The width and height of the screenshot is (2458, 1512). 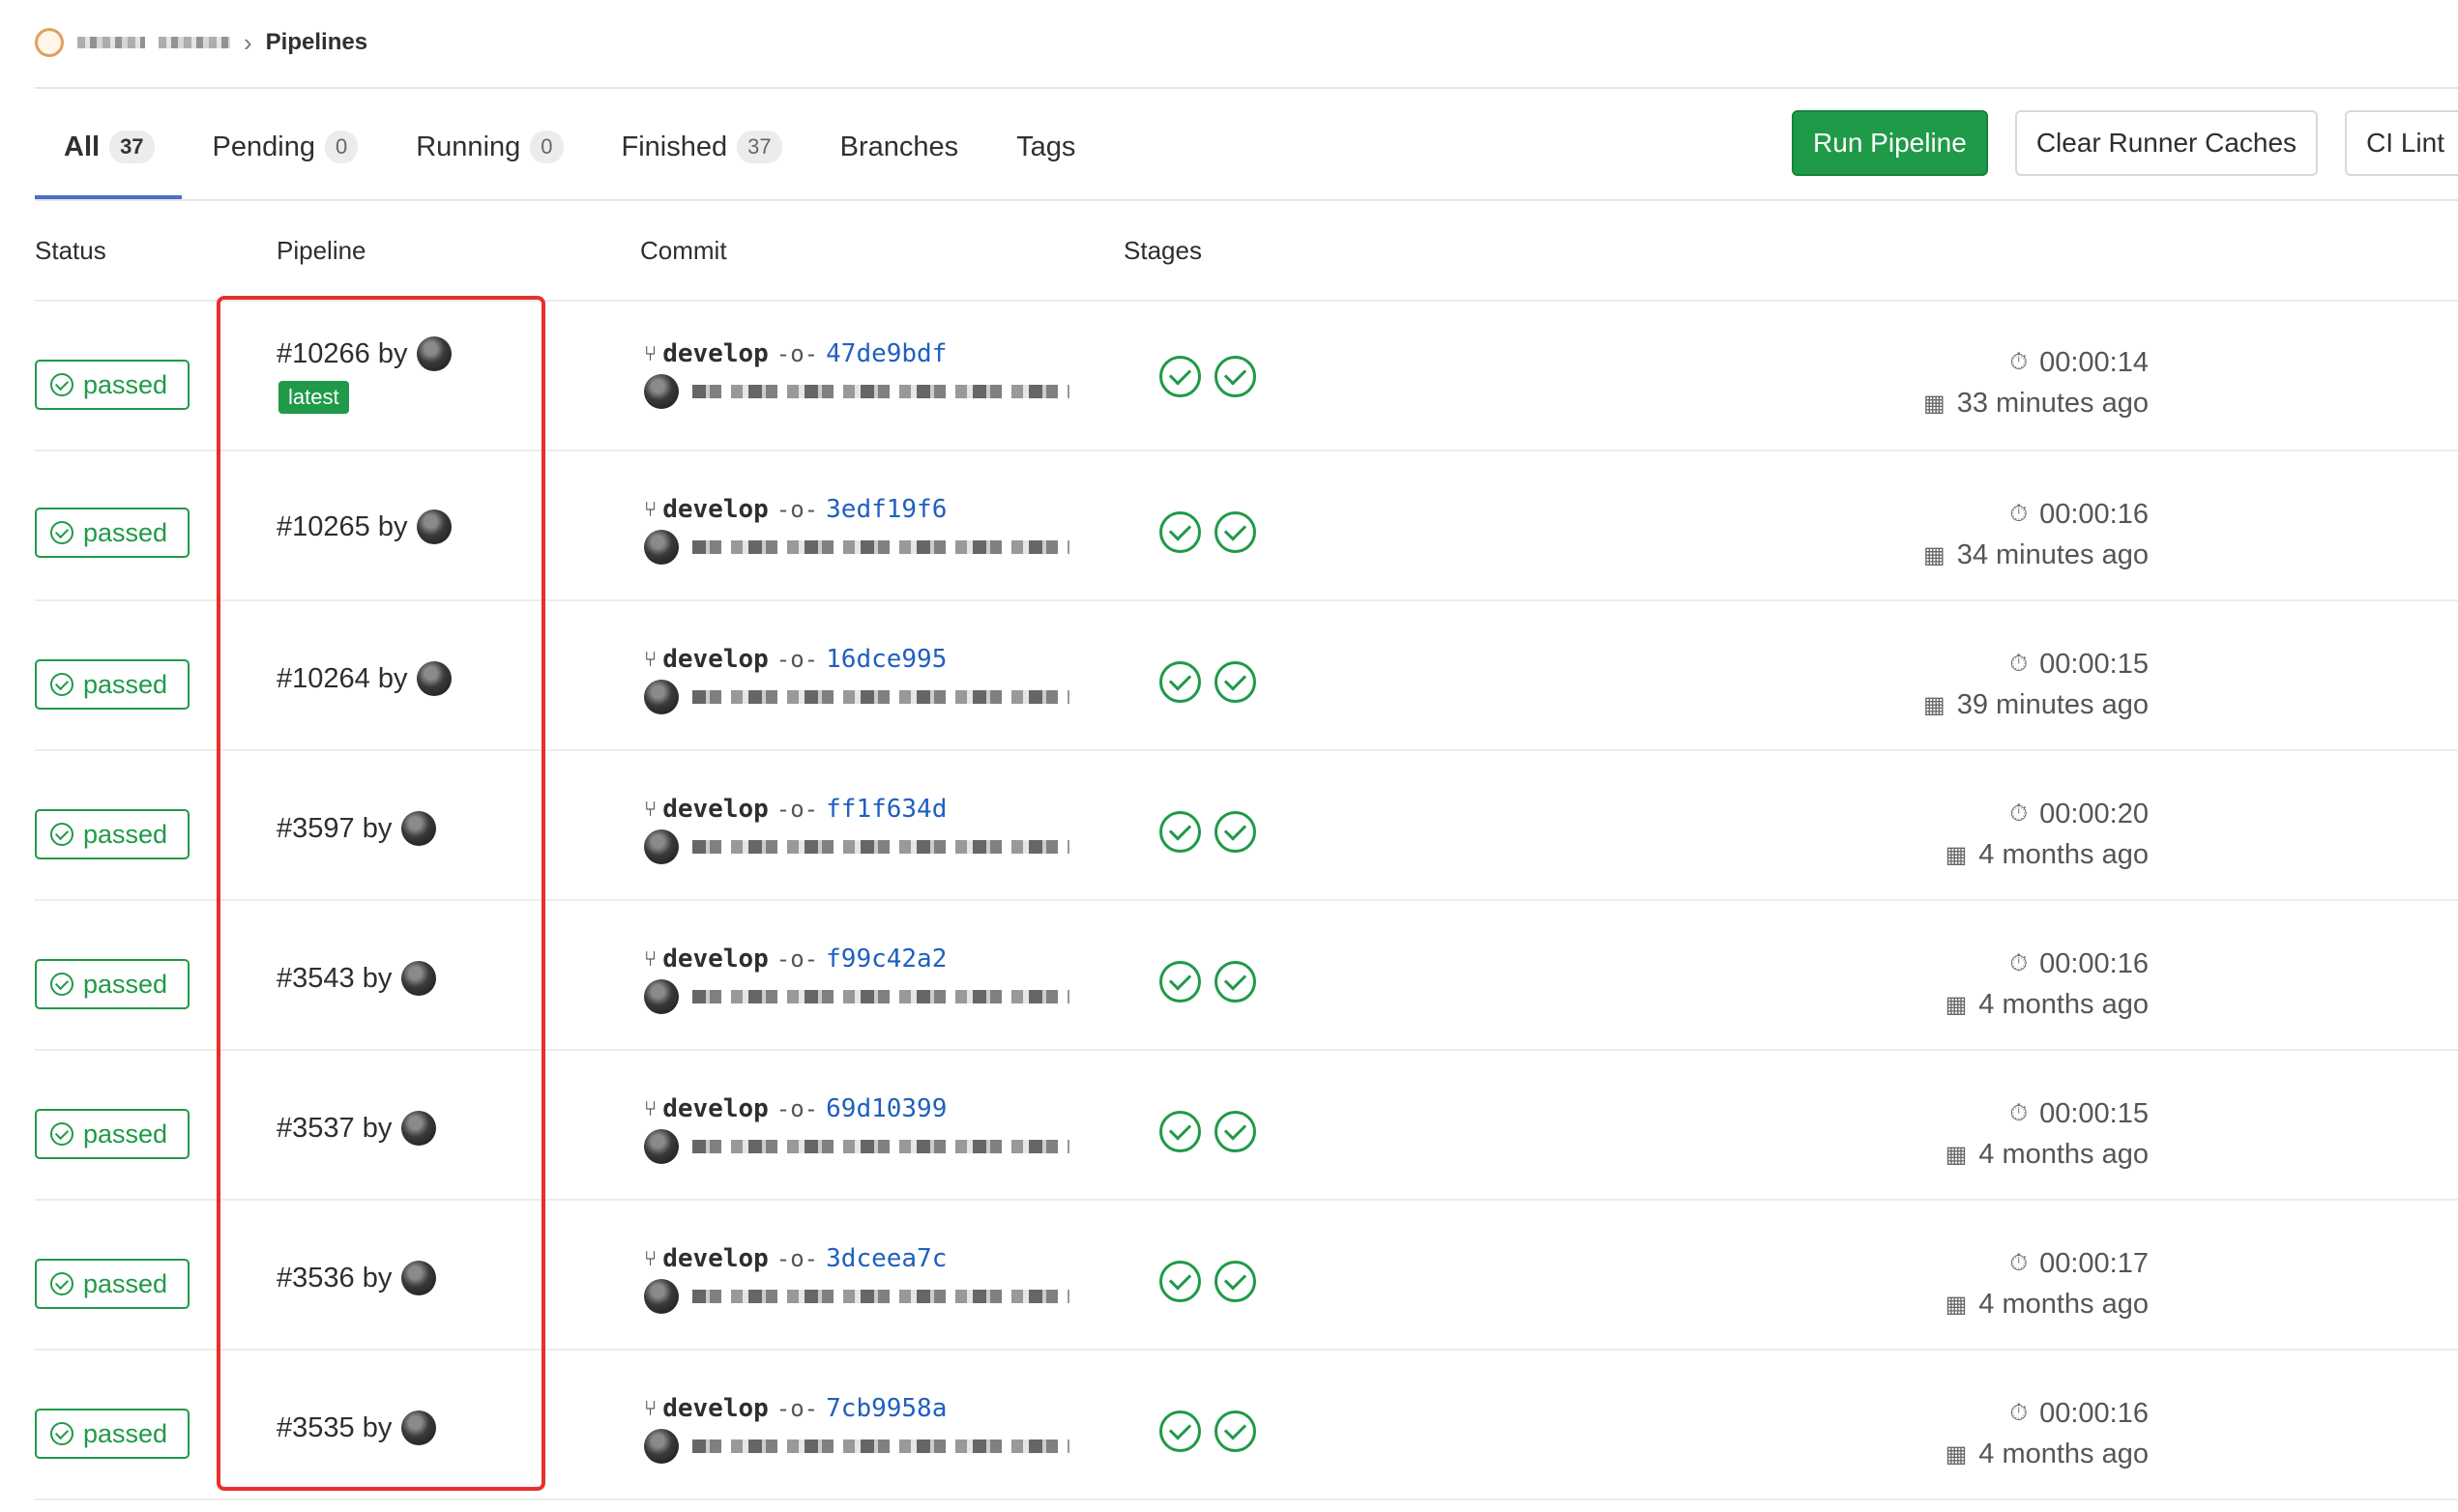 I want to click on tab-pending: Pending 0, so click(x=286, y=147).